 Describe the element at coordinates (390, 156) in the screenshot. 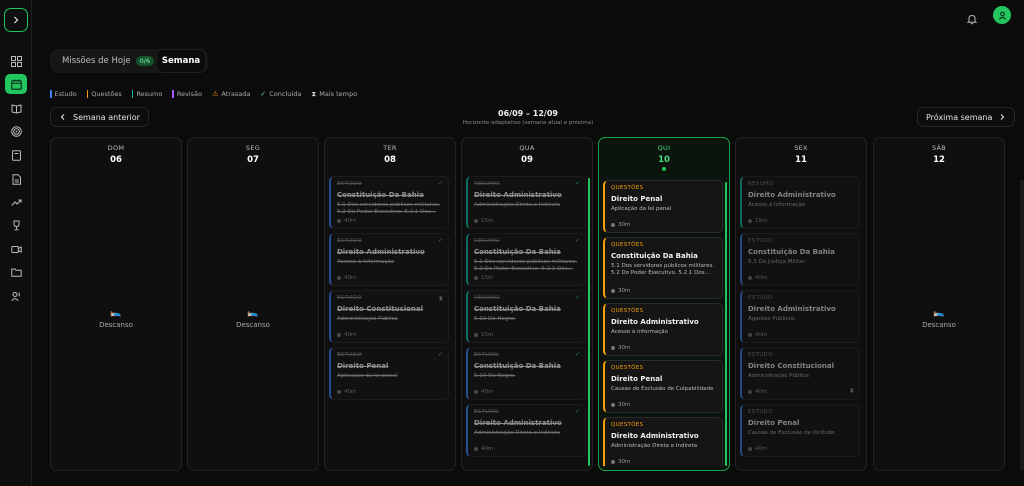

I see `day-header: TER 08` at that location.